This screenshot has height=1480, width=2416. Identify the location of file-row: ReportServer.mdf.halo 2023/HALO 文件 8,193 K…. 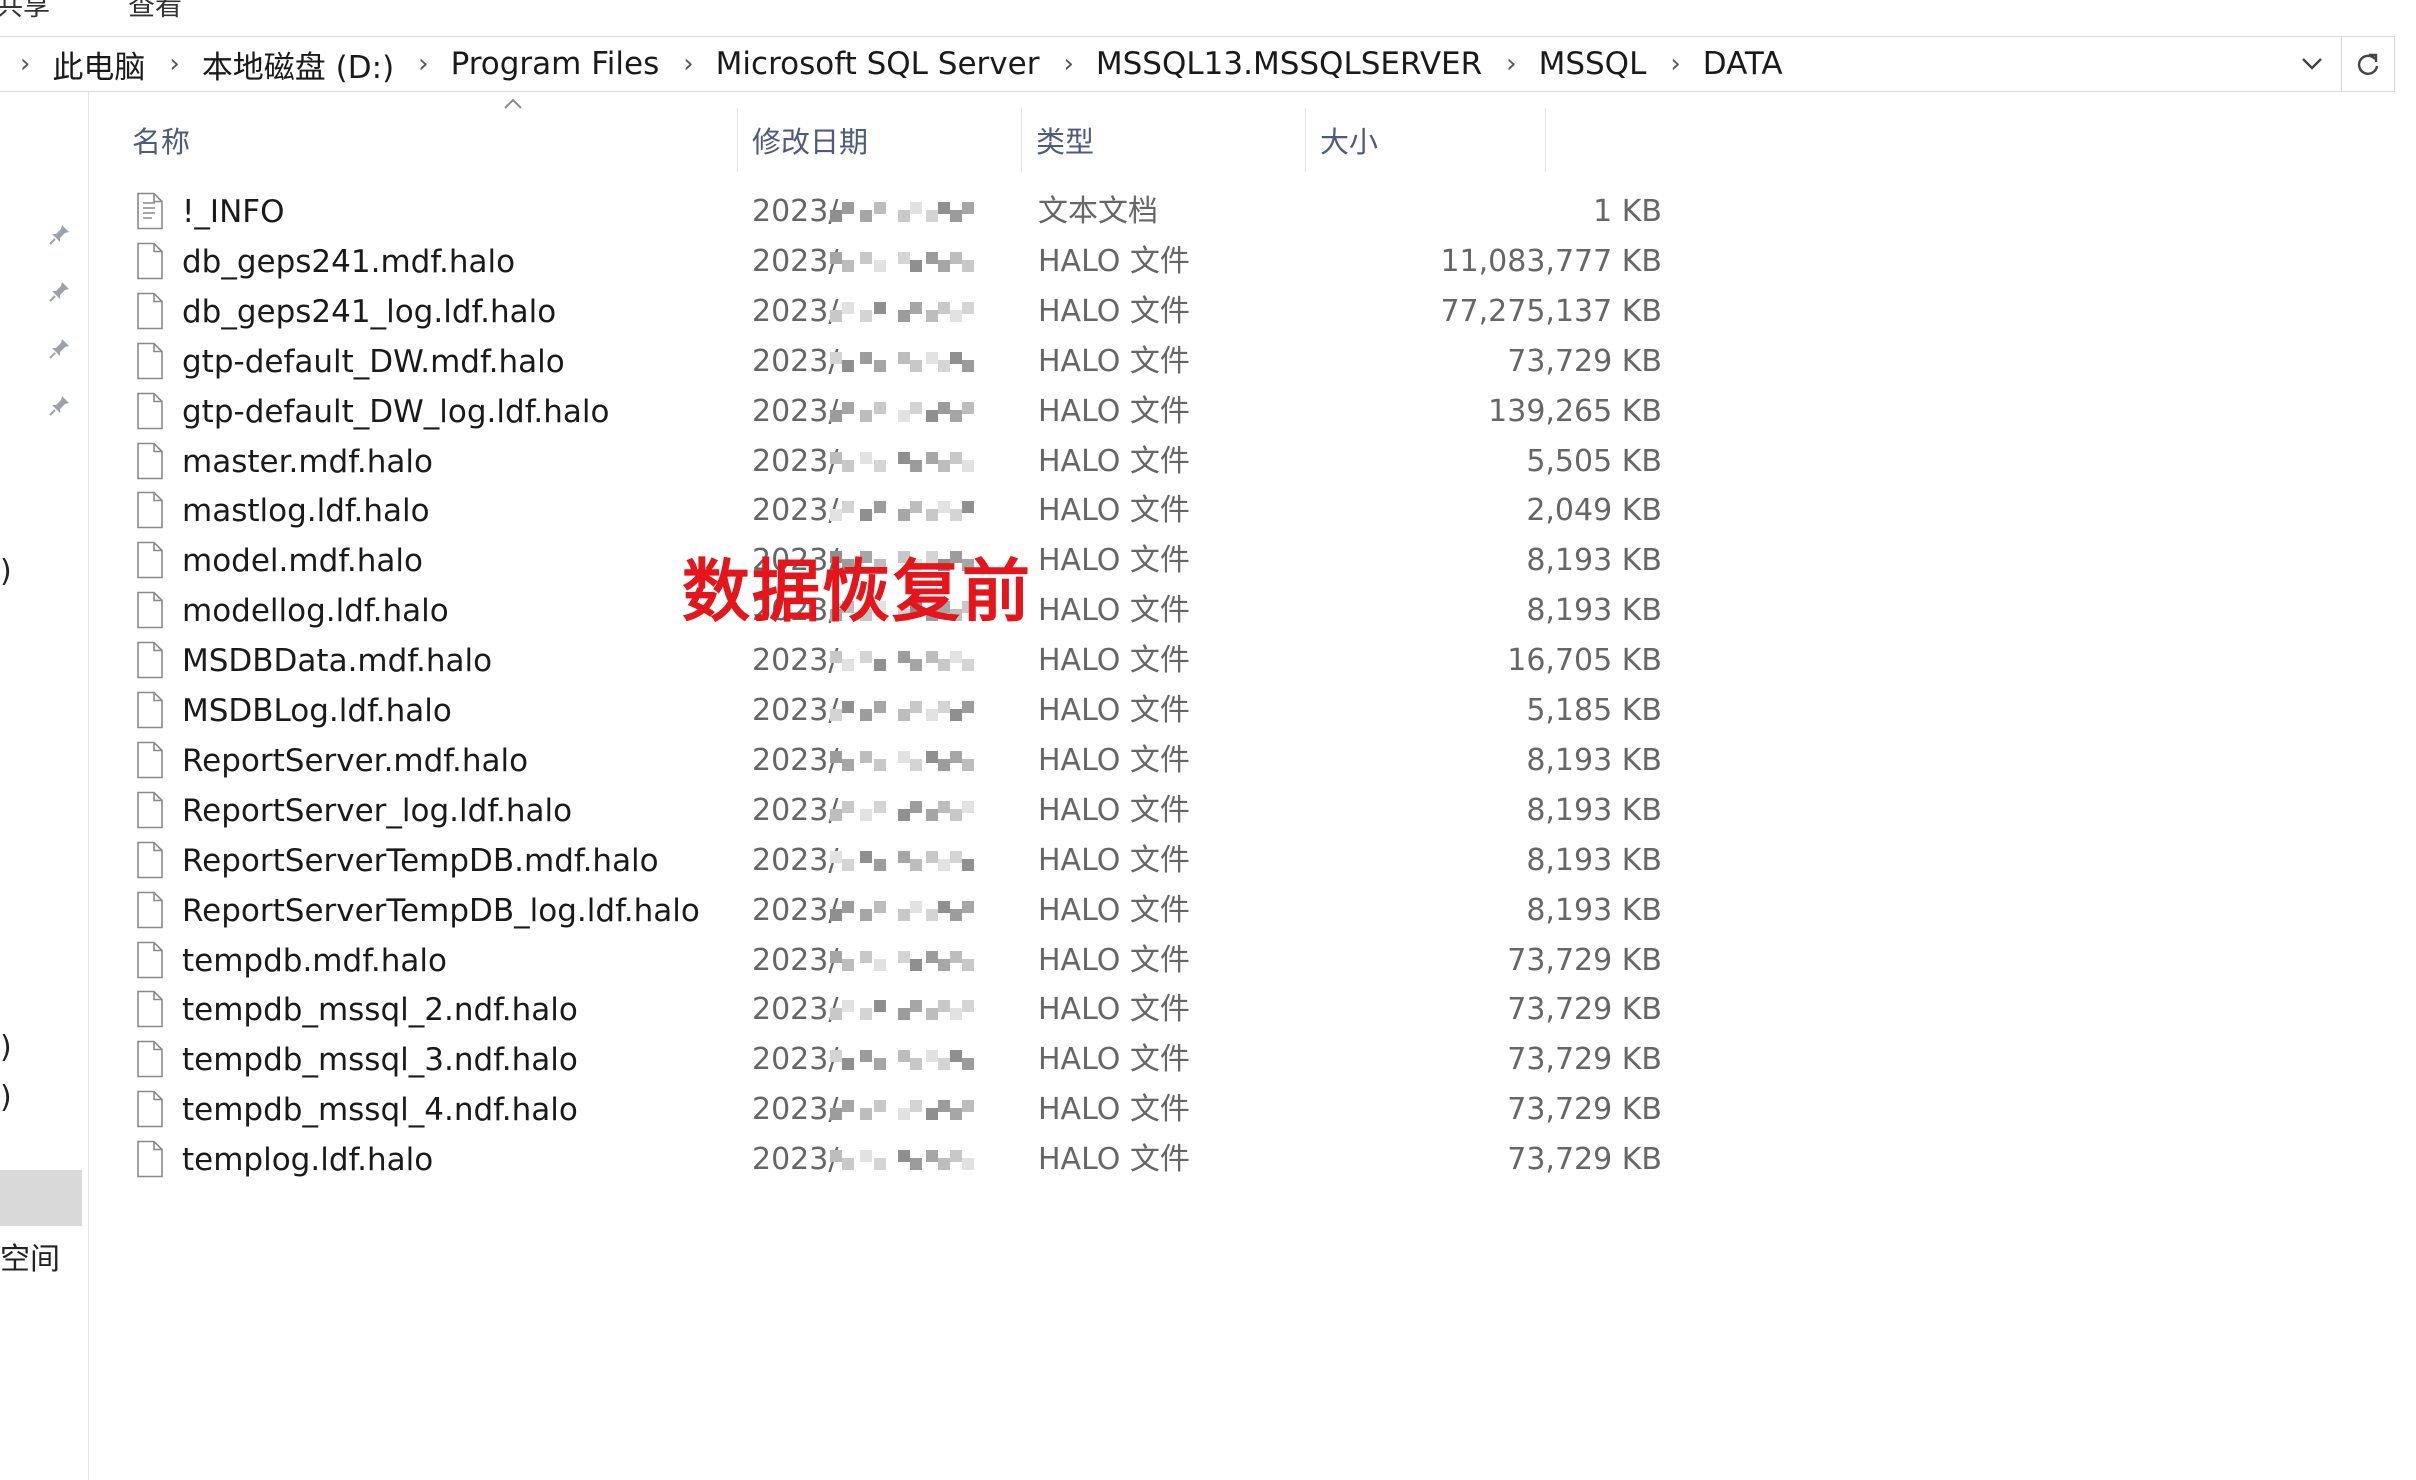
(898, 761).